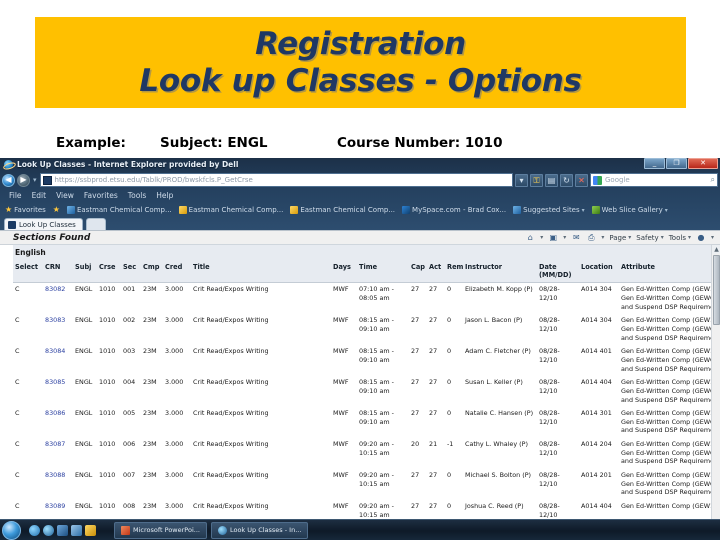  Describe the element at coordinates (703, 163) in the screenshot. I see `close-button: ✕` at that location.